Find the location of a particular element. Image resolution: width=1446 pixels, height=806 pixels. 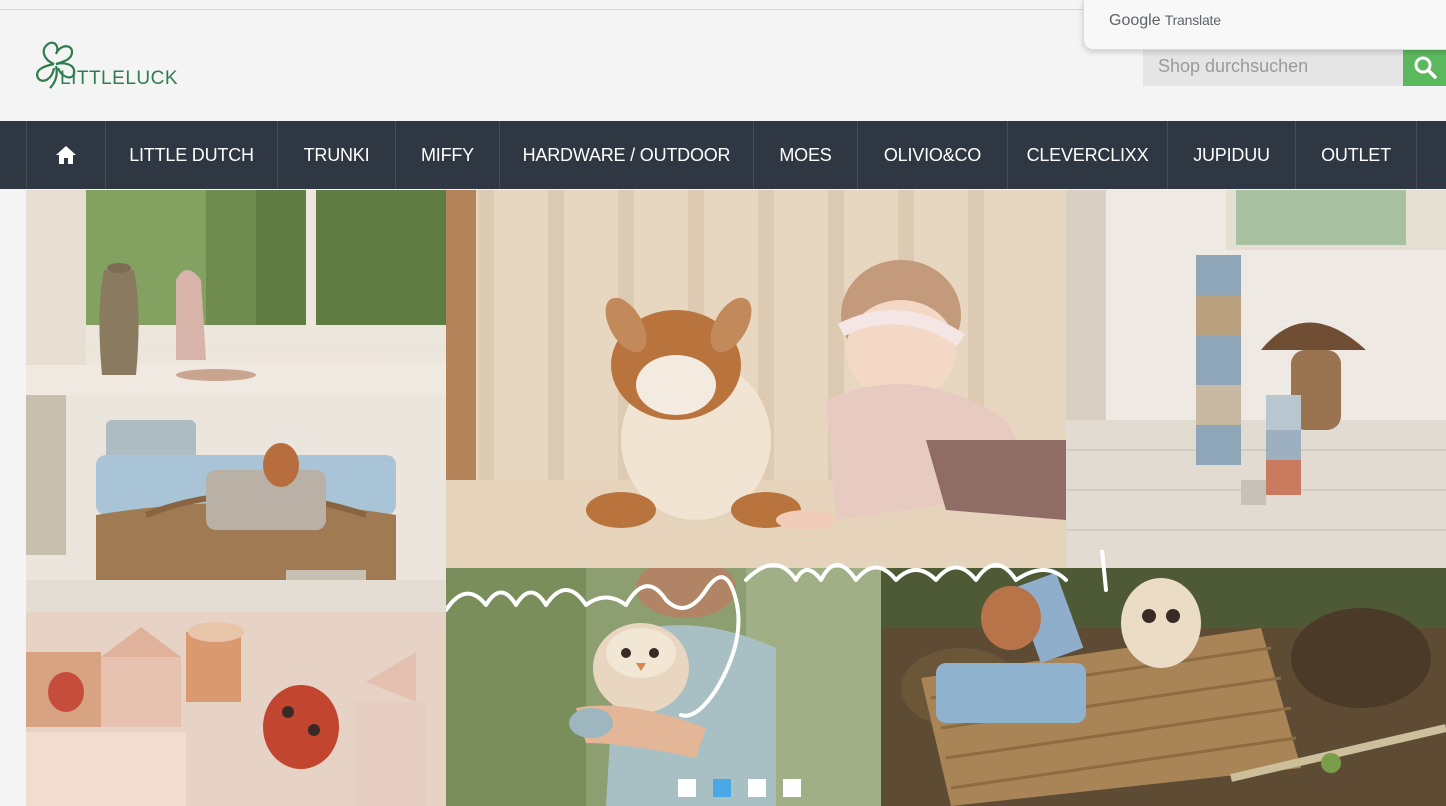

search-button is located at coordinates (1424, 66).